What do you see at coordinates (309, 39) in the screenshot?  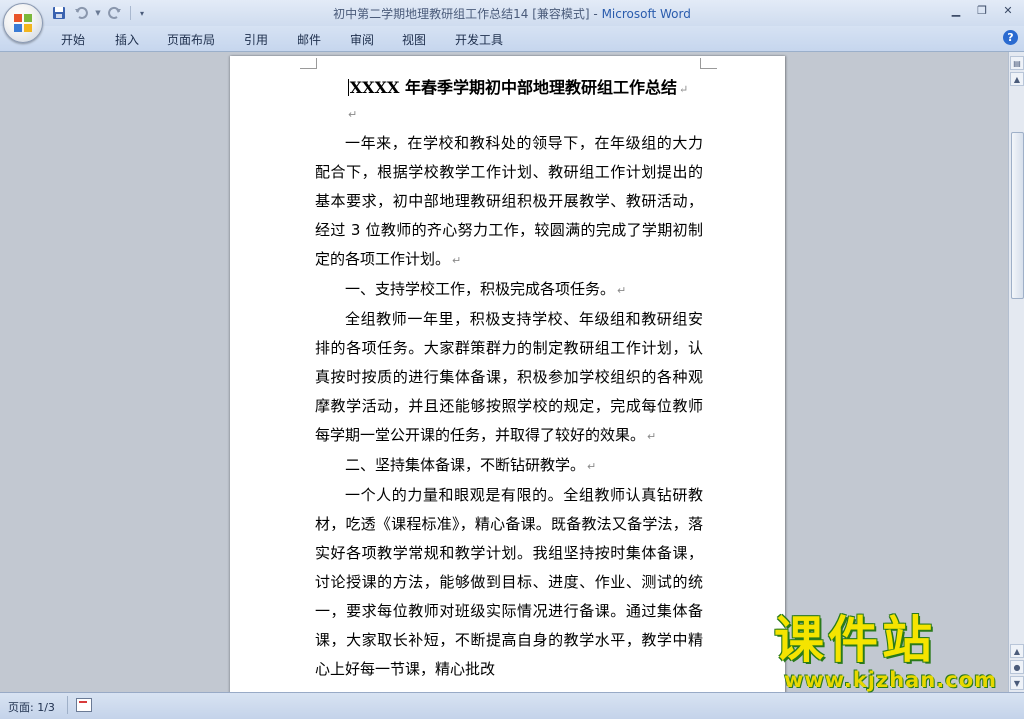 I see `tab-mailings: 邮件` at bounding box center [309, 39].